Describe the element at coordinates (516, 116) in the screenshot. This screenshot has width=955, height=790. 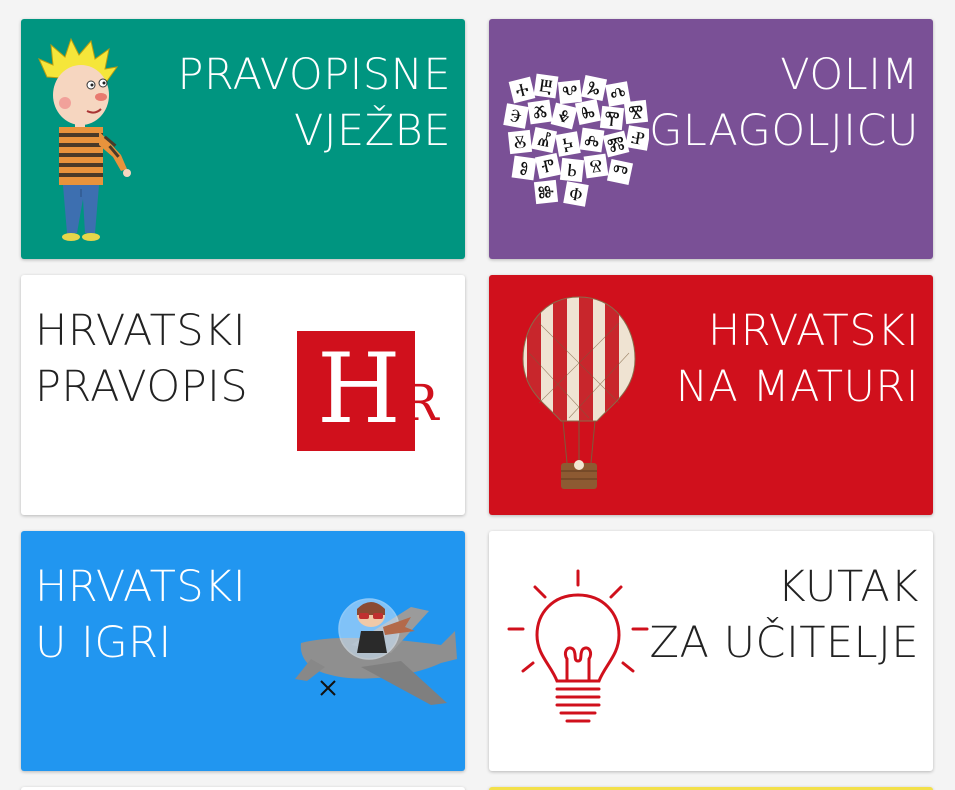
I see `glagolitic-letter: Ⰵ` at that location.